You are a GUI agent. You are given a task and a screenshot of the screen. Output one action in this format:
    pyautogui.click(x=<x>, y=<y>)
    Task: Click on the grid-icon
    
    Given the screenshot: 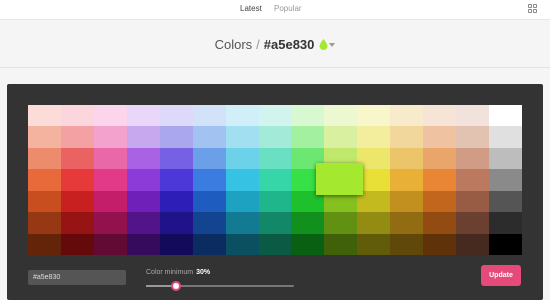 What is the action you would take?
    pyautogui.click(x=532, y=8)
    